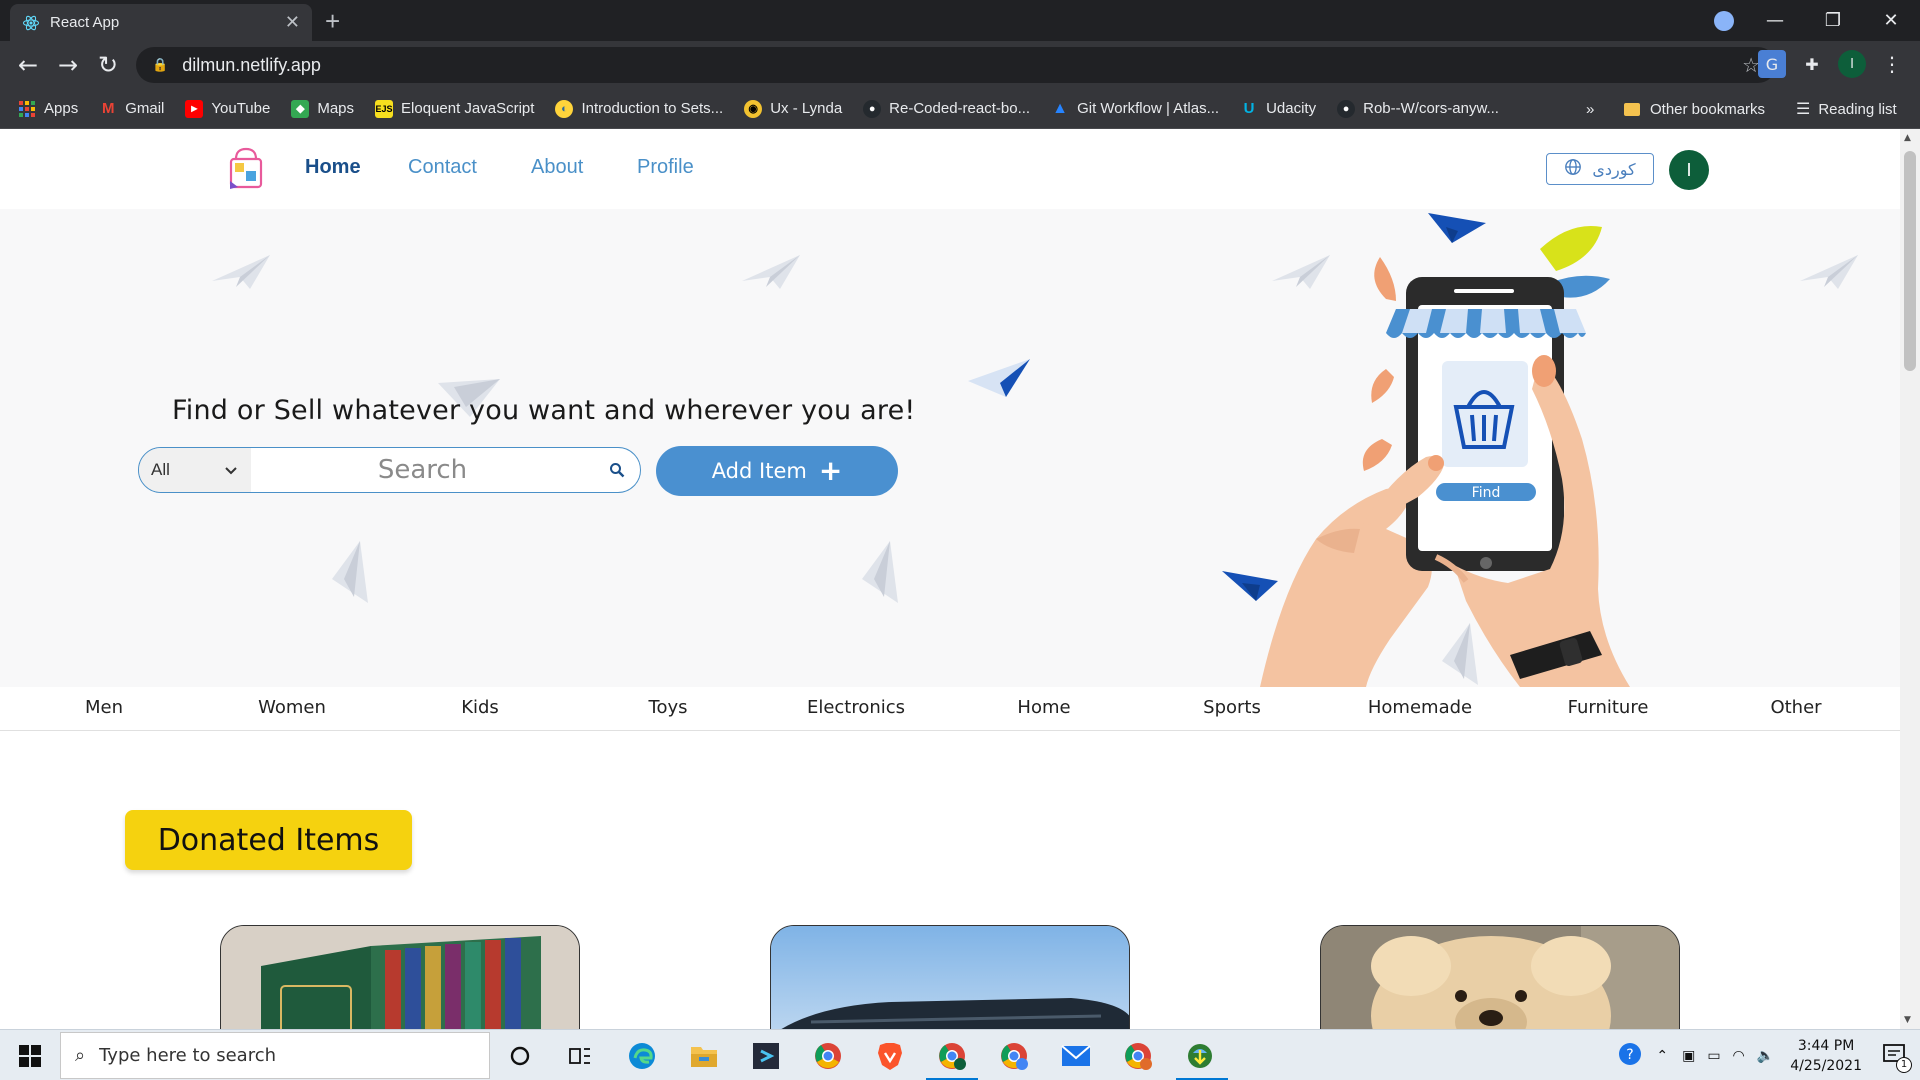 This screenshot has width=1920, height=1080. I want to click on shopping-phone-illustration: Find, so click(1426, 450).